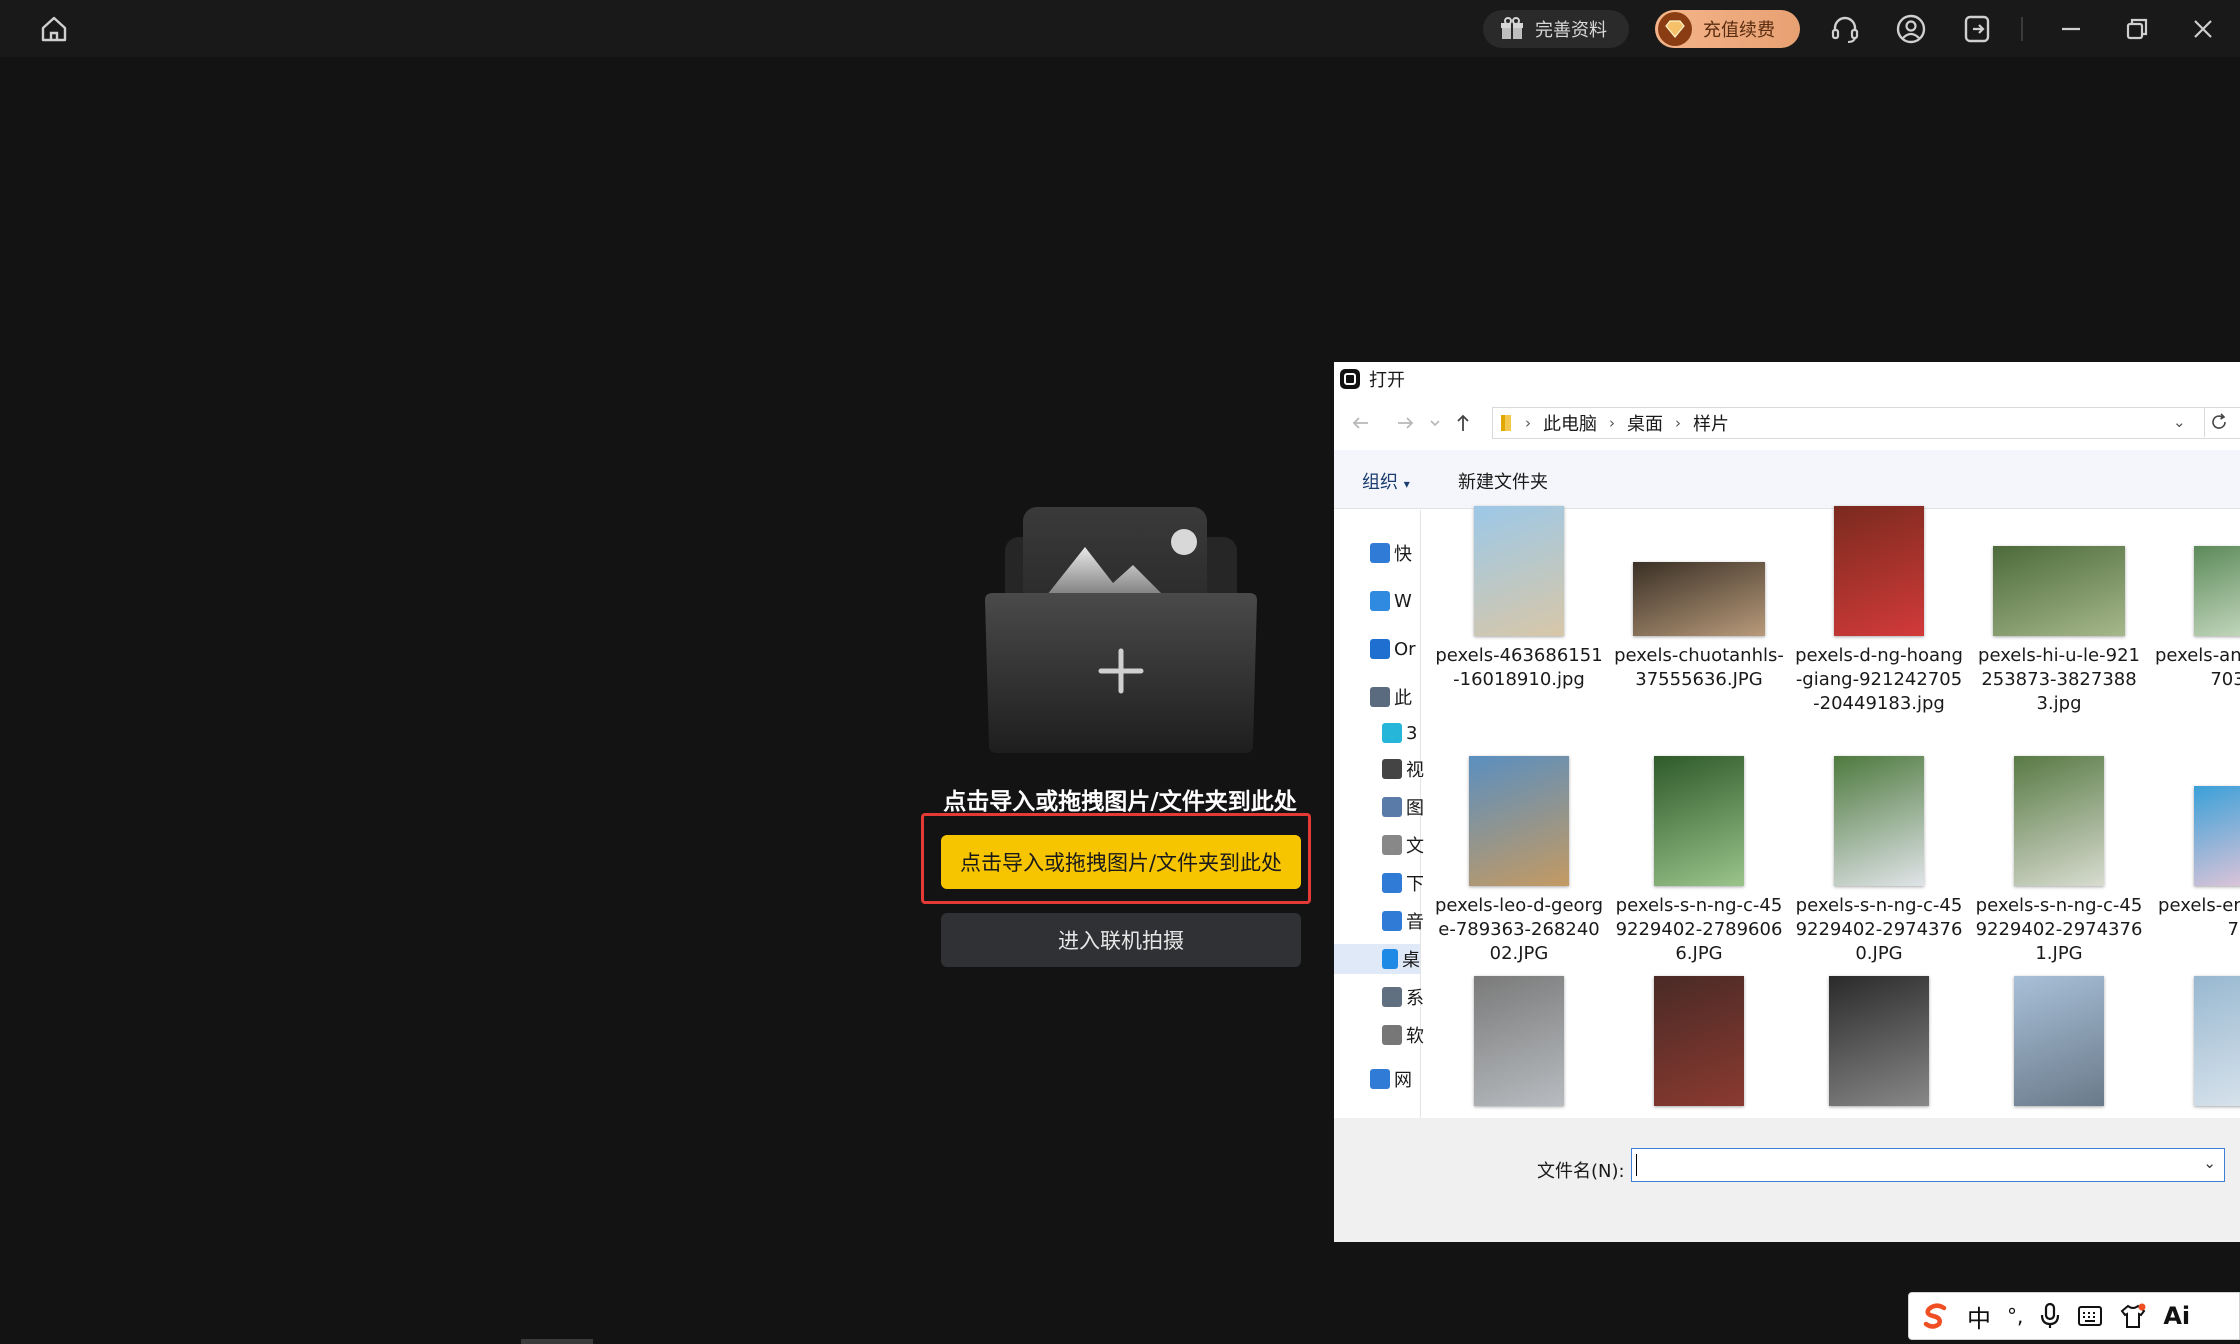 This screenshot has height=1344, width=2240. What do you see at coordinates (1403, 807) in the screenshot?
I see `nav-item-pictures: 图` at bounding box center [1403, 807].